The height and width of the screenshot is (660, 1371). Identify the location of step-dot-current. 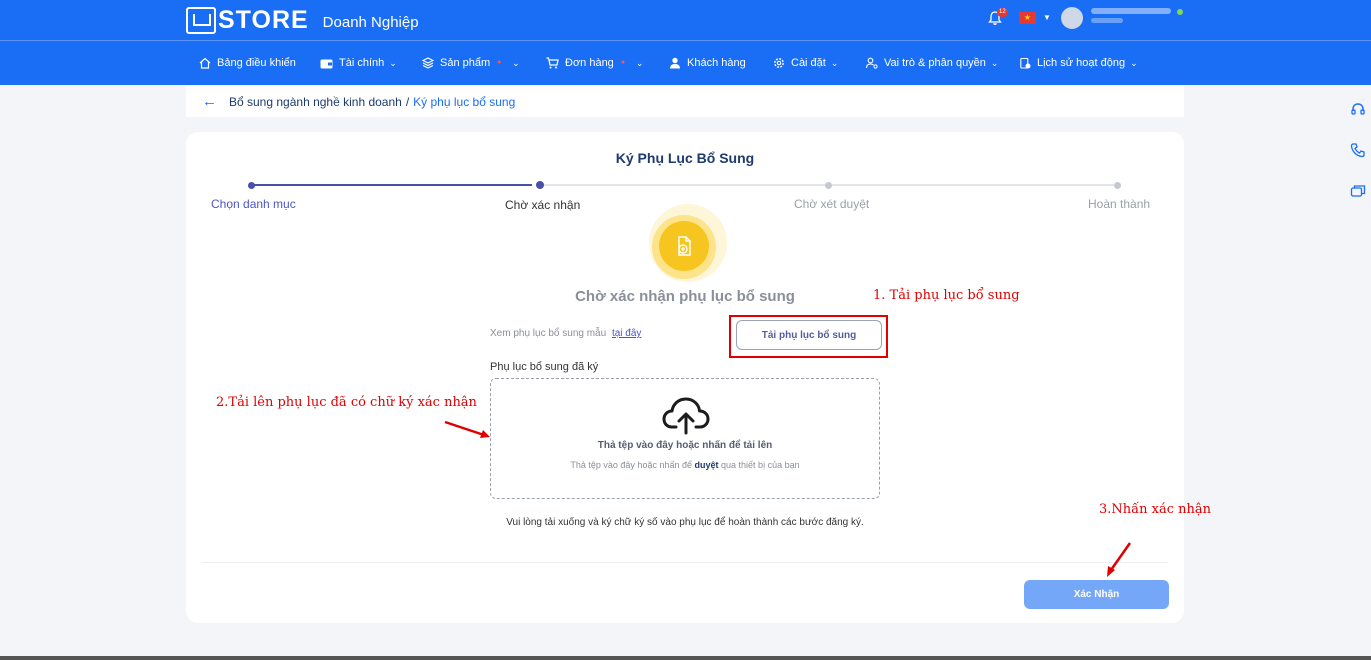
(540, 185).